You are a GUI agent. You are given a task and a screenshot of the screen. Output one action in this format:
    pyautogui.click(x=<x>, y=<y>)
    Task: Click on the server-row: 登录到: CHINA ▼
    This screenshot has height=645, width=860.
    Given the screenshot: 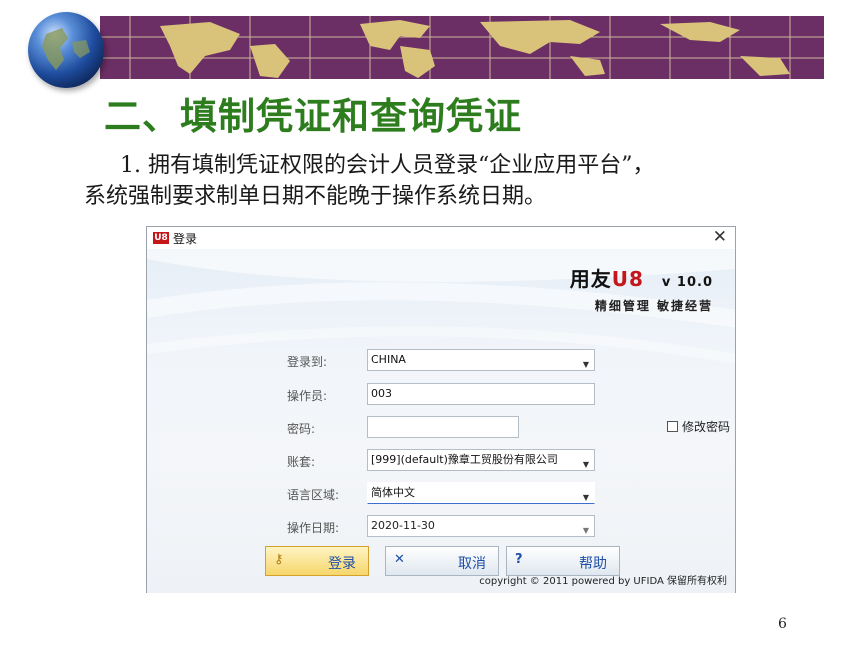 What is the action you would take?
    pyautogui.click(x=497, y=361)
    